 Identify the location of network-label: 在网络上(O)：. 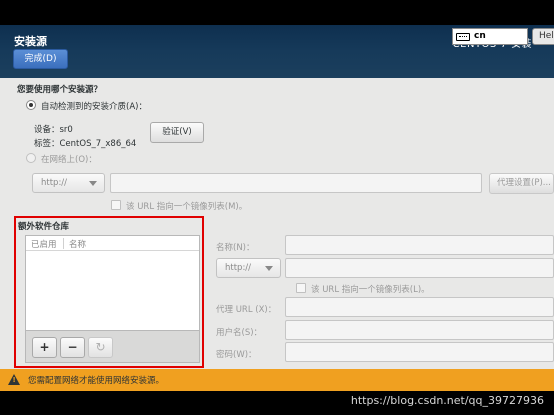
(69, 160).